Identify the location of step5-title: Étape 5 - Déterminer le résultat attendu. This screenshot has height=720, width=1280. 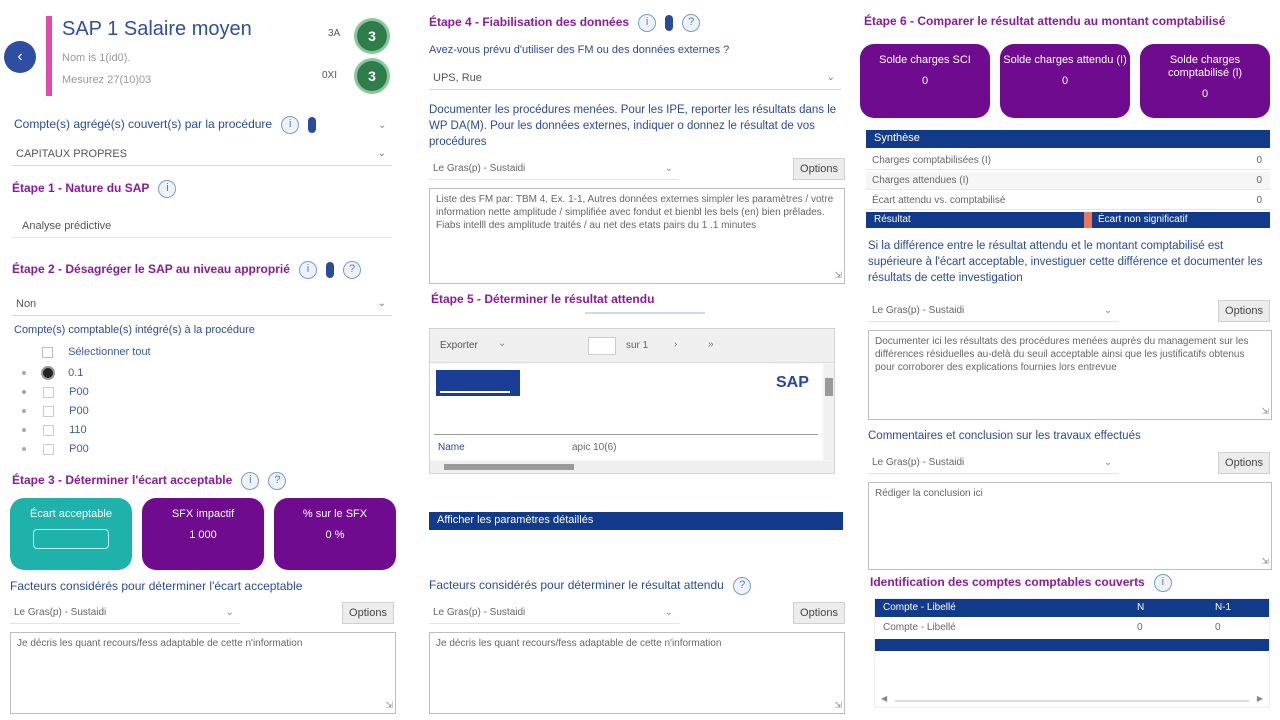
(543, 299).